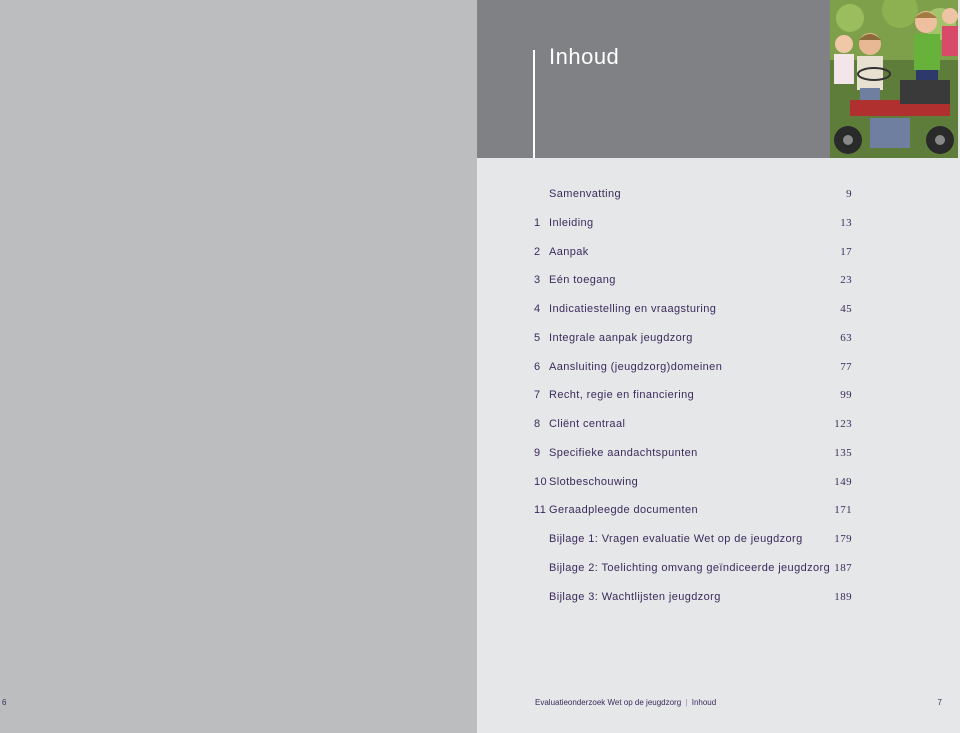 This screenshot has width=960, height=733. What do you see at coordinates (623, 452) in the screenshot?
I see `toc-entry-title: Specifieke aandachtspunten` at bounding box center [623, 452].